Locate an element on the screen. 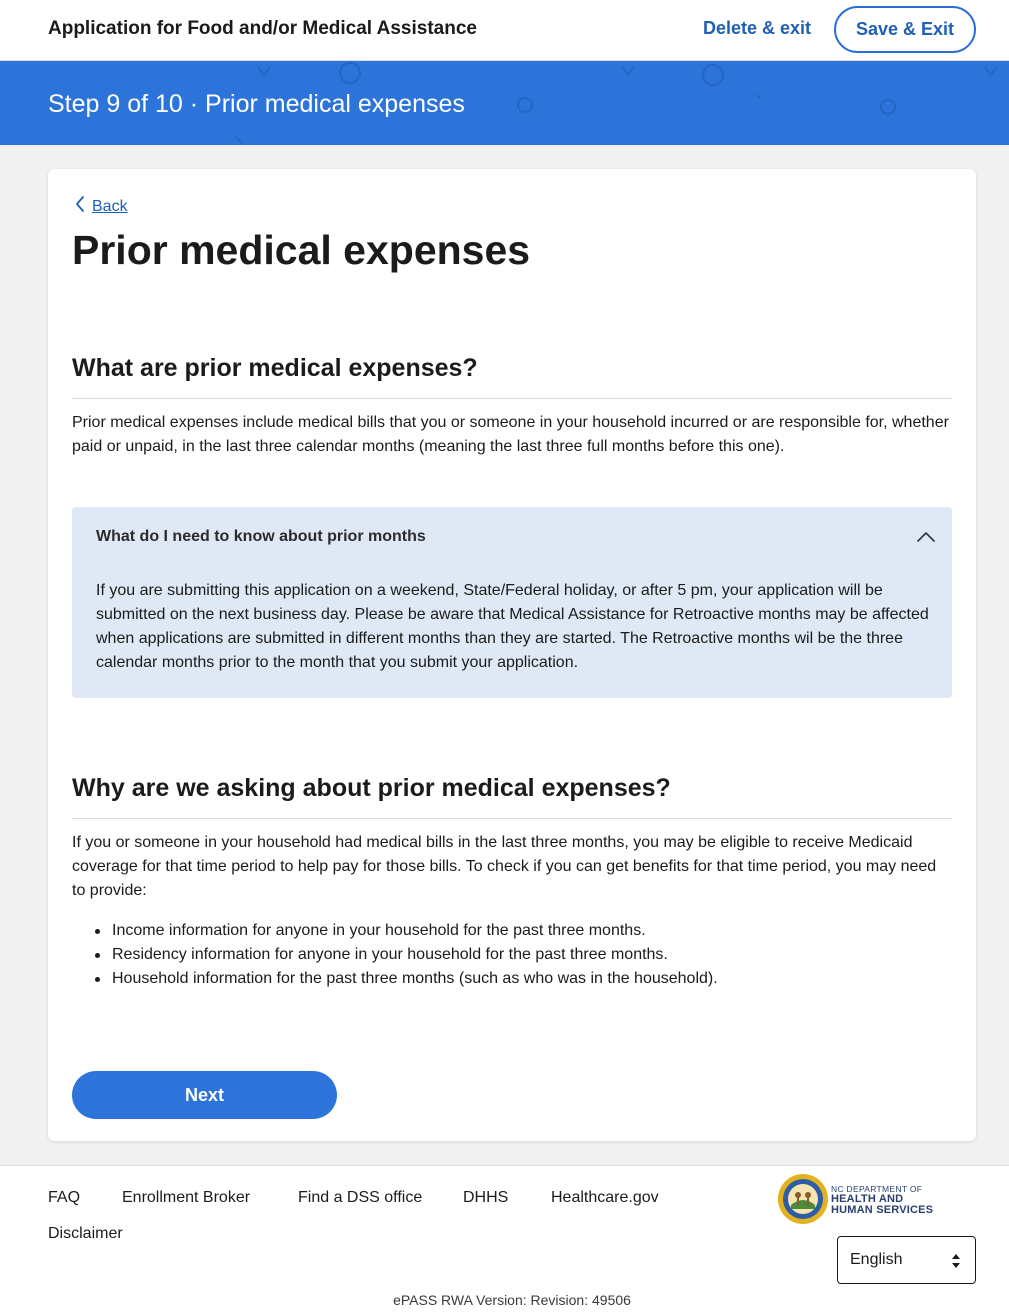 Image resolution: width=1009 pixels, height=1313 pixels. step-indicator: Step 9 of 10 · Prior medical expenses is located at coordinates (256, 104).